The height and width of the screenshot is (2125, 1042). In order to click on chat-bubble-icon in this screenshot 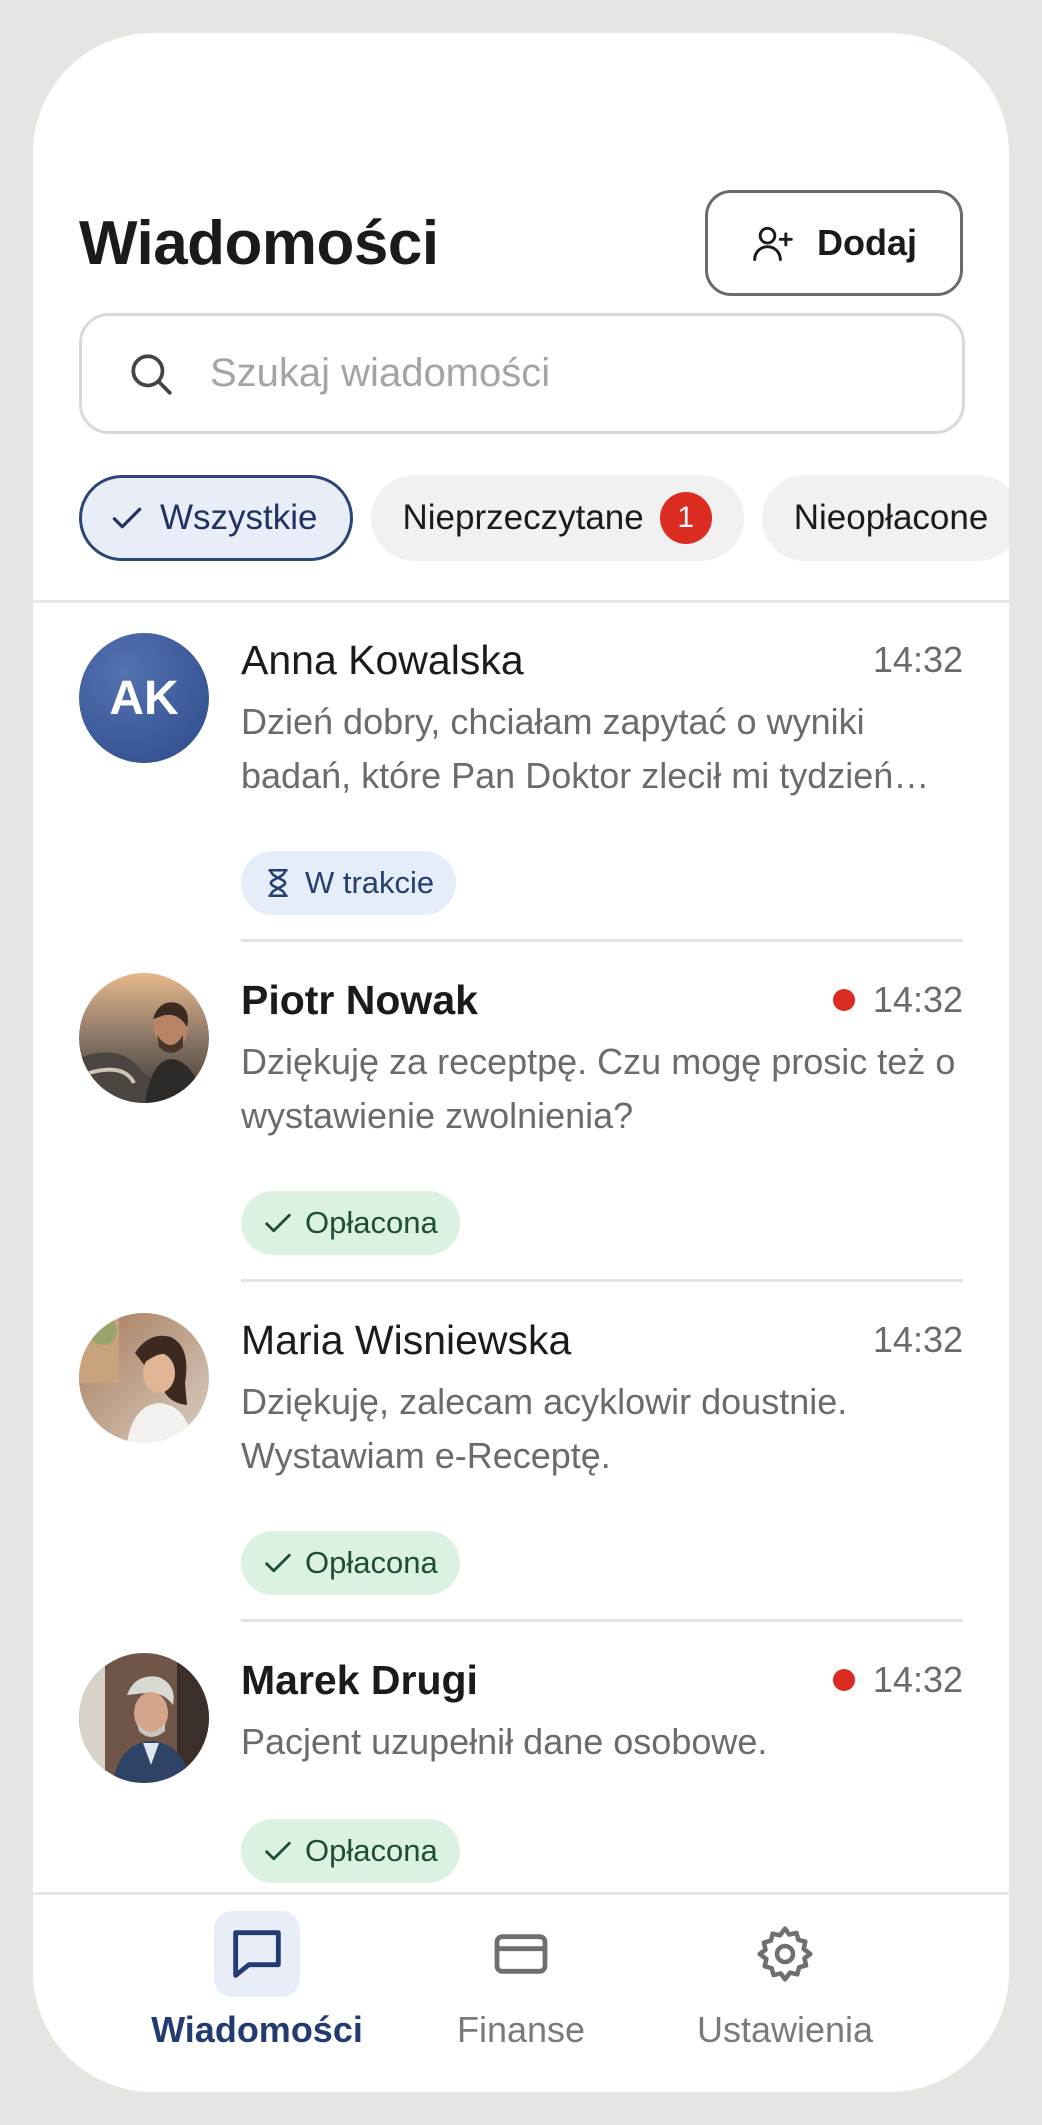, I will do `click(257, 1954)`.